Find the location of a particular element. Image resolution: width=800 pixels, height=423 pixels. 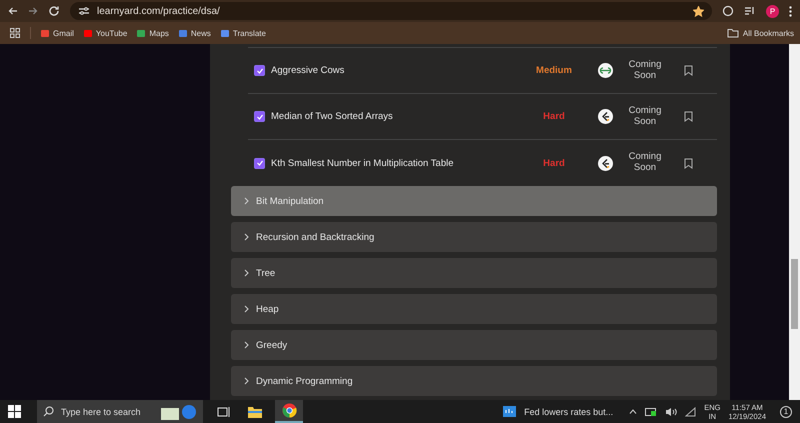

media-icon is located at coordinates (750, 11).